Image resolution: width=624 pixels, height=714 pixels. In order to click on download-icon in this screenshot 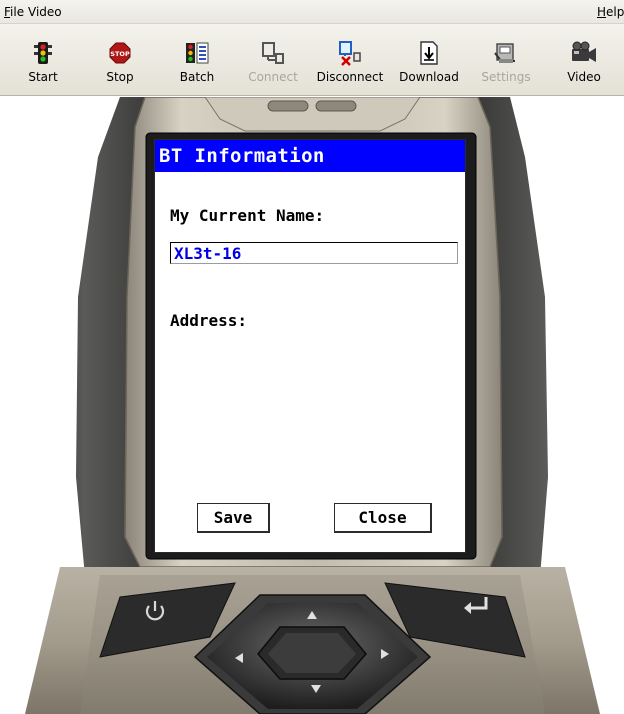, I will do `click(429, 53)`.